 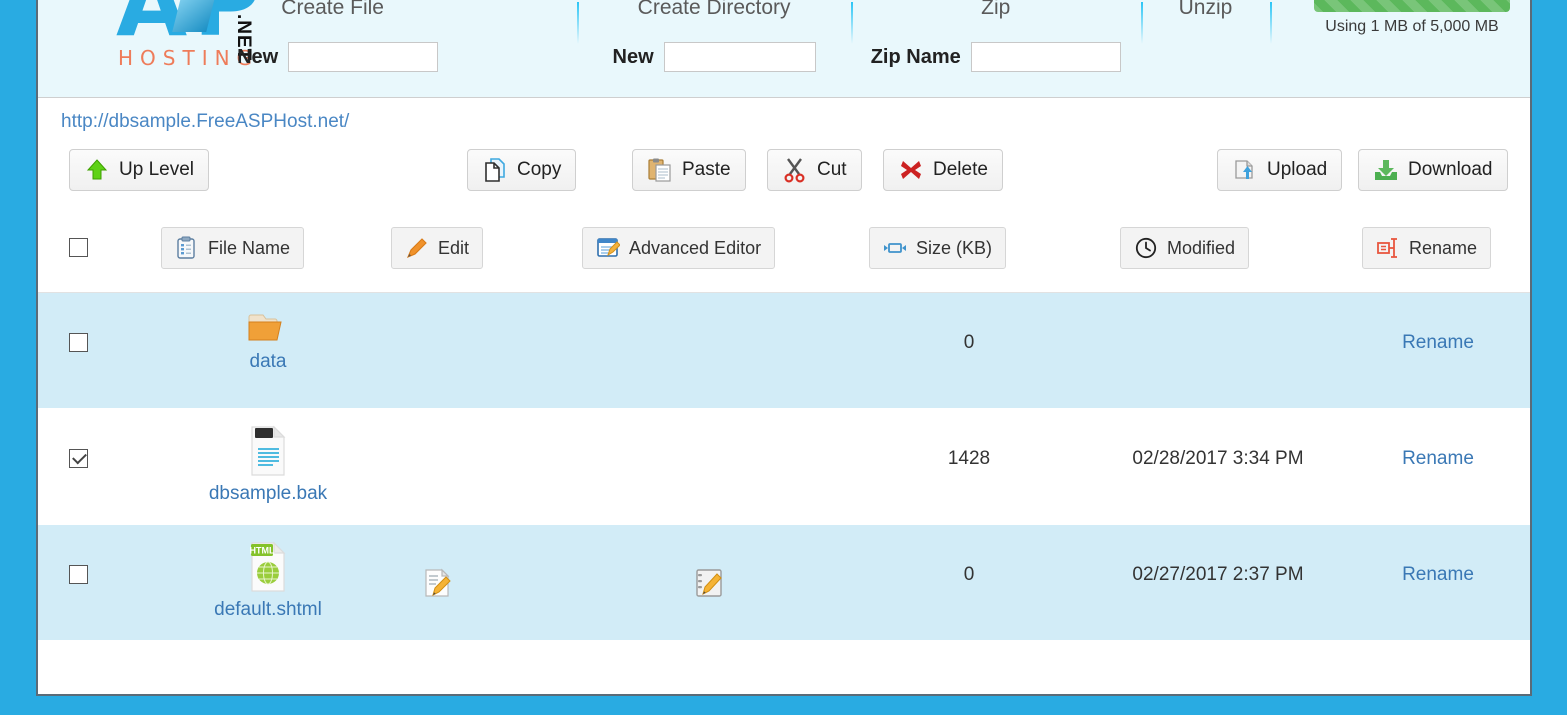 What do you see at coordinates (960, 169) in the screenshot?
I see `delete-label: Delete` at bounding box center [960, 169].